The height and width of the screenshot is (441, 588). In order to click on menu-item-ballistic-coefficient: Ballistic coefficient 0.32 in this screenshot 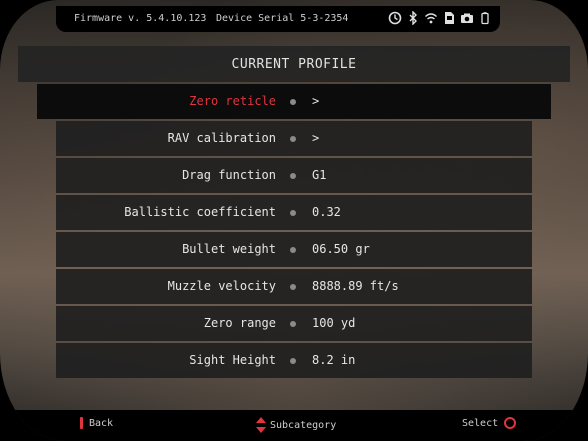, I will do `click(294, 212)`.